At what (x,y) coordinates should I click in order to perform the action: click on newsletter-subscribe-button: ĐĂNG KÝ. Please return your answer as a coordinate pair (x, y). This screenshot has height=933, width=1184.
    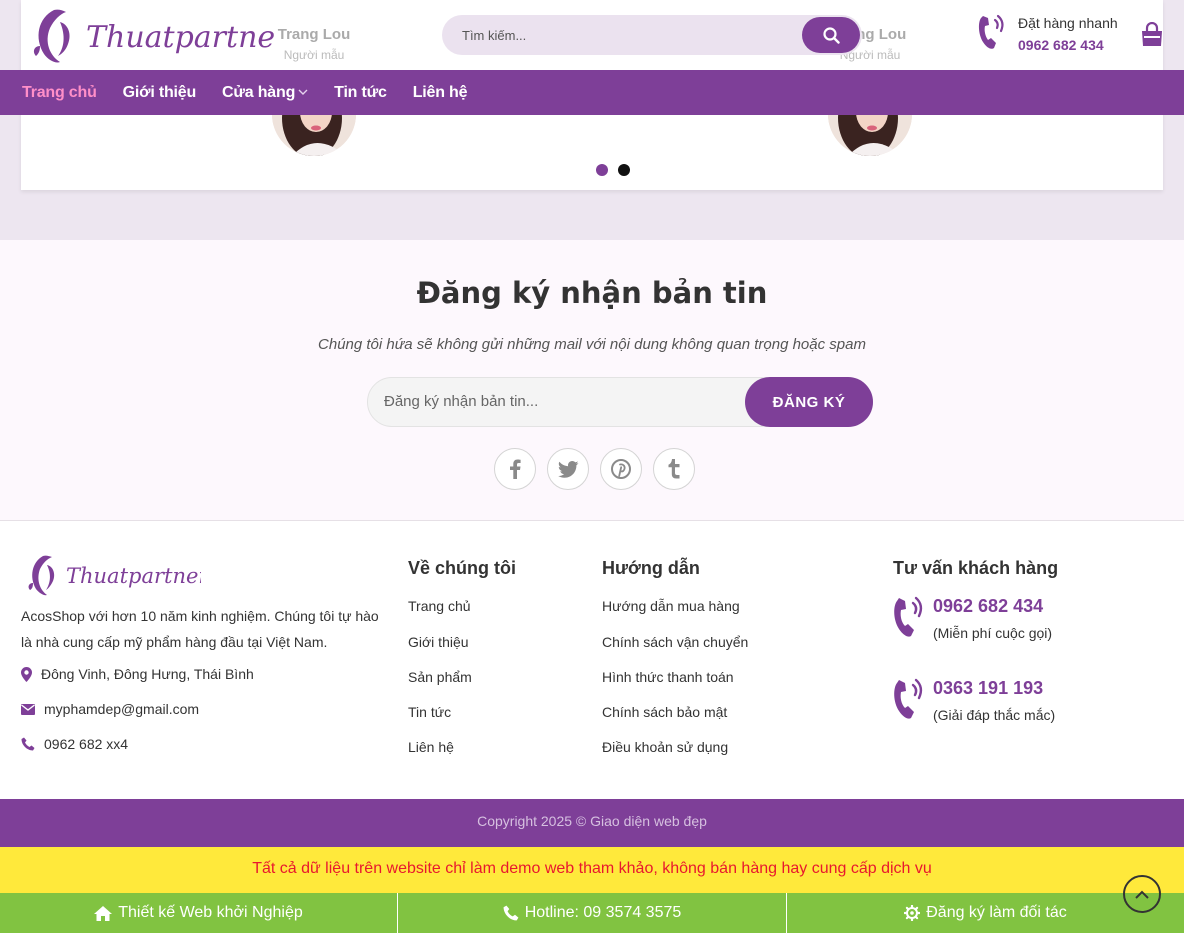
    Looking at the image, I should click on (809, 402).